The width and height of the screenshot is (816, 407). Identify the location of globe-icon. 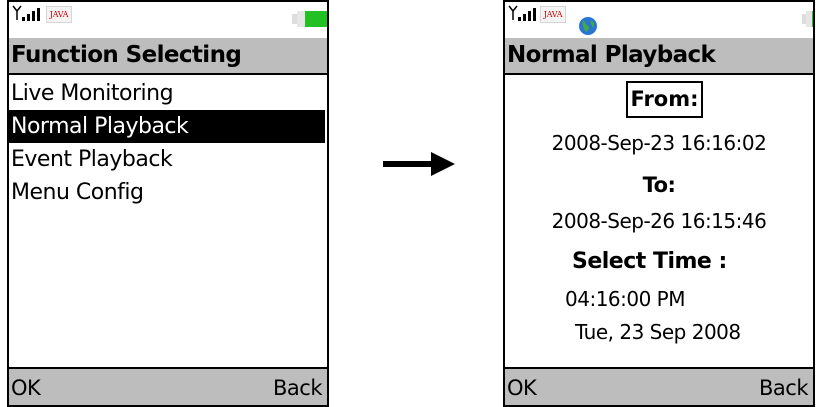
(588, 26).